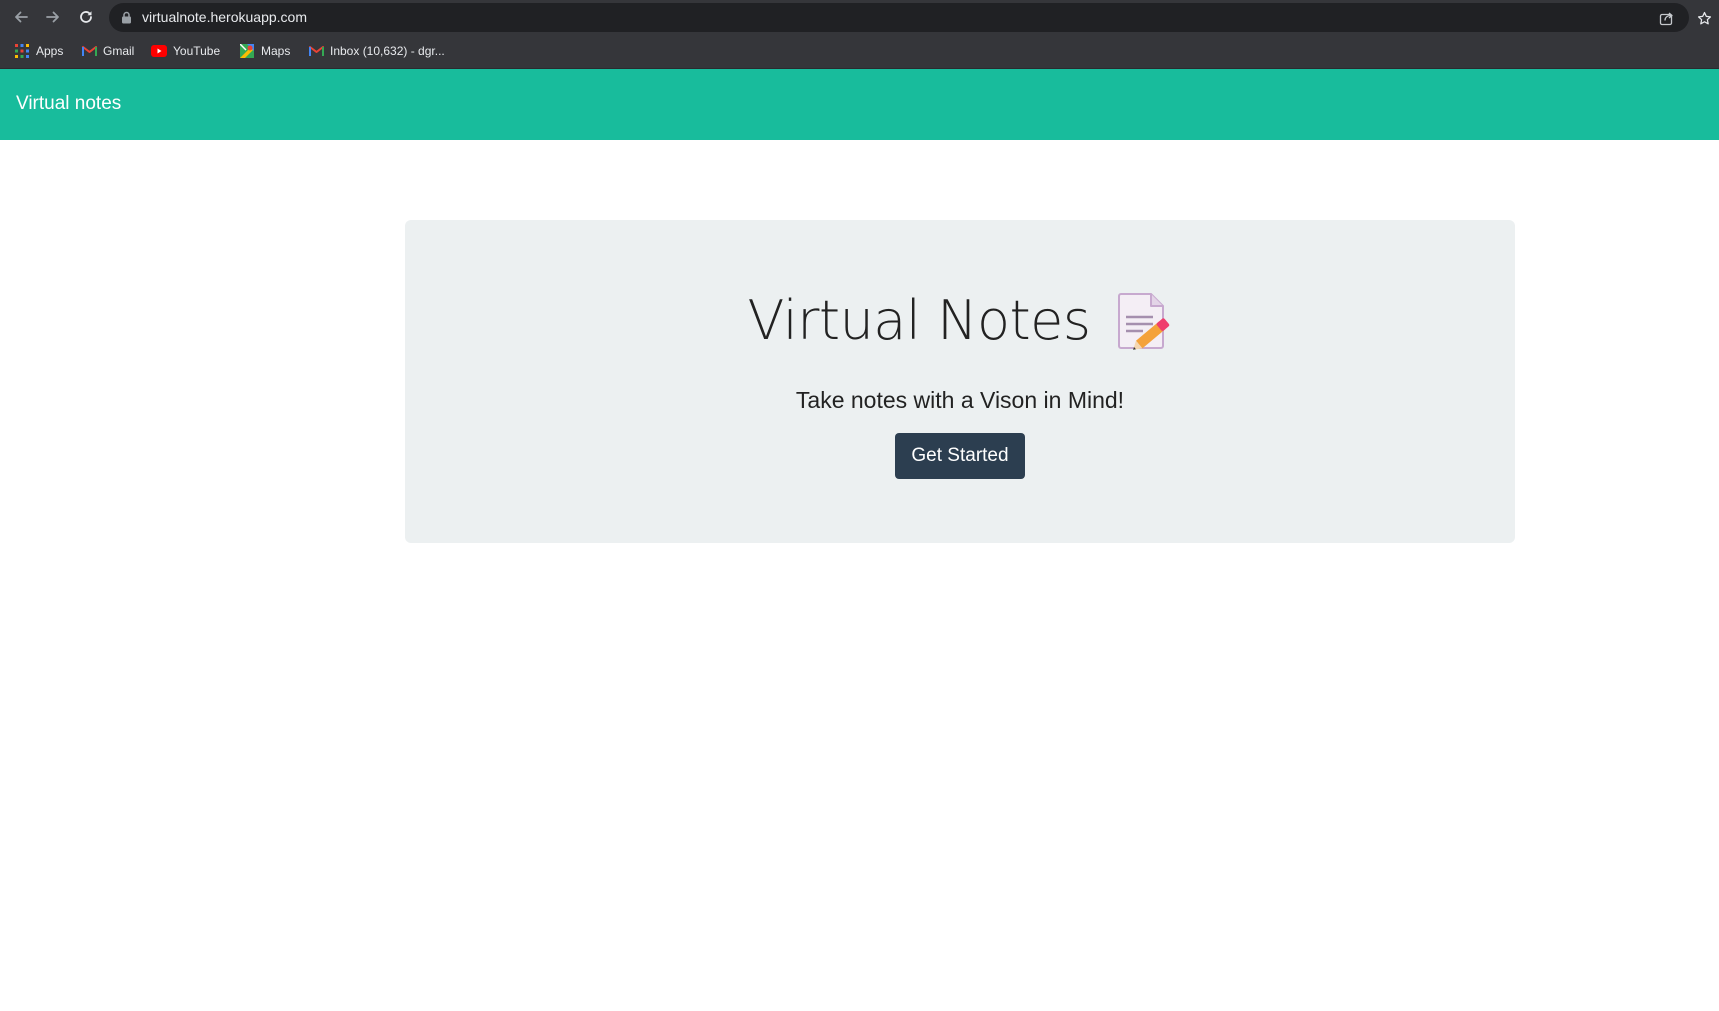  I want to click on arrow-left-icon, so click(21, 17).